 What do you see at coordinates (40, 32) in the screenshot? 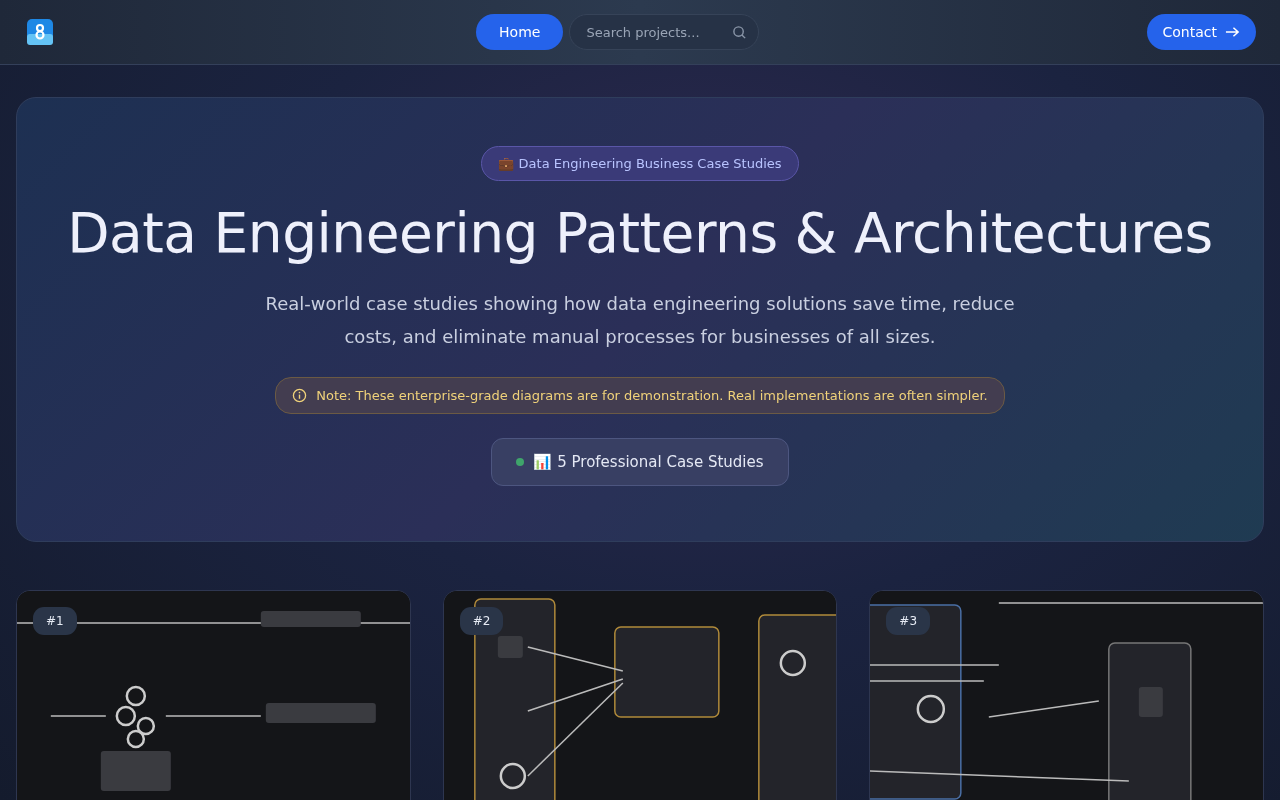
I see `logo-icon` at bounding box center [40, 32].